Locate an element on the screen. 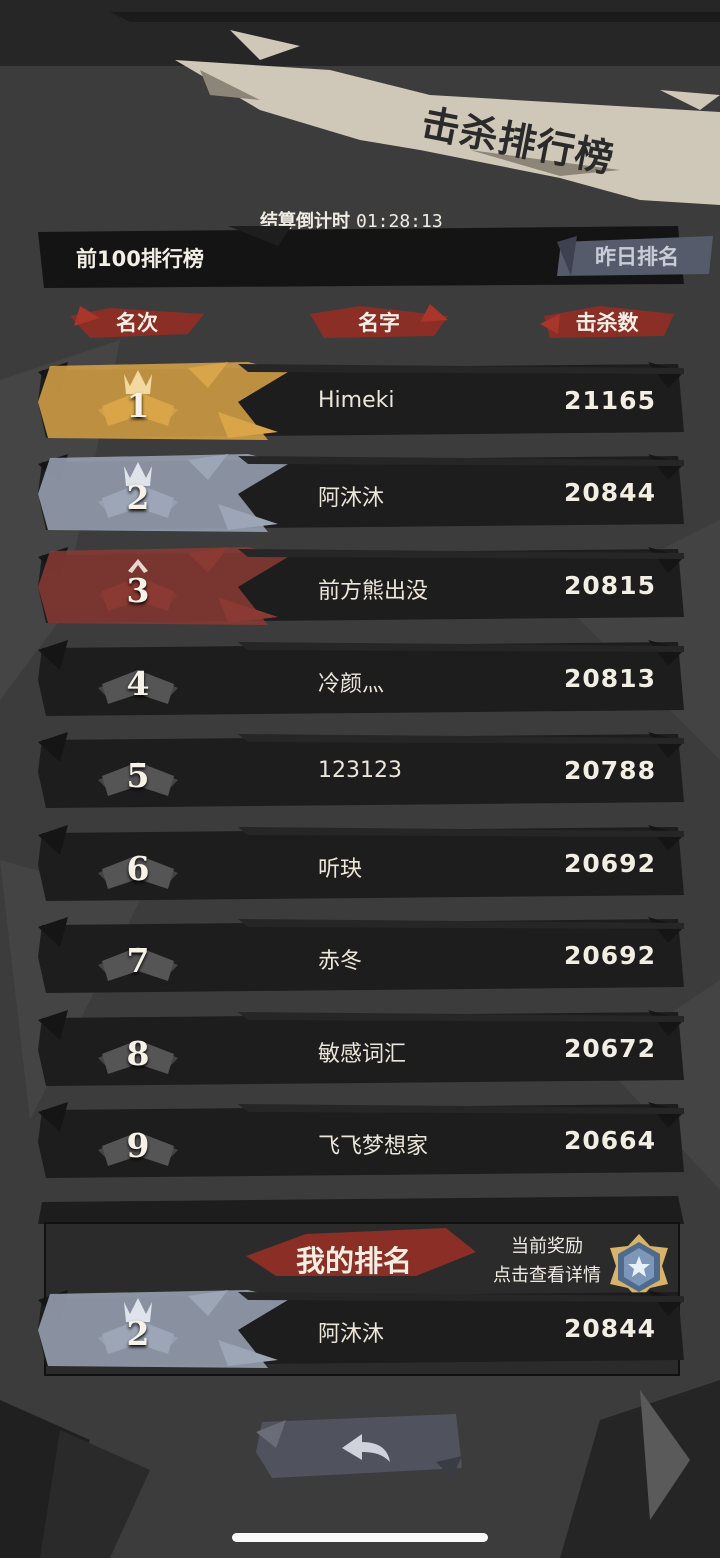  rank-badge-icon: 6 is located at coordinates (138, 864).